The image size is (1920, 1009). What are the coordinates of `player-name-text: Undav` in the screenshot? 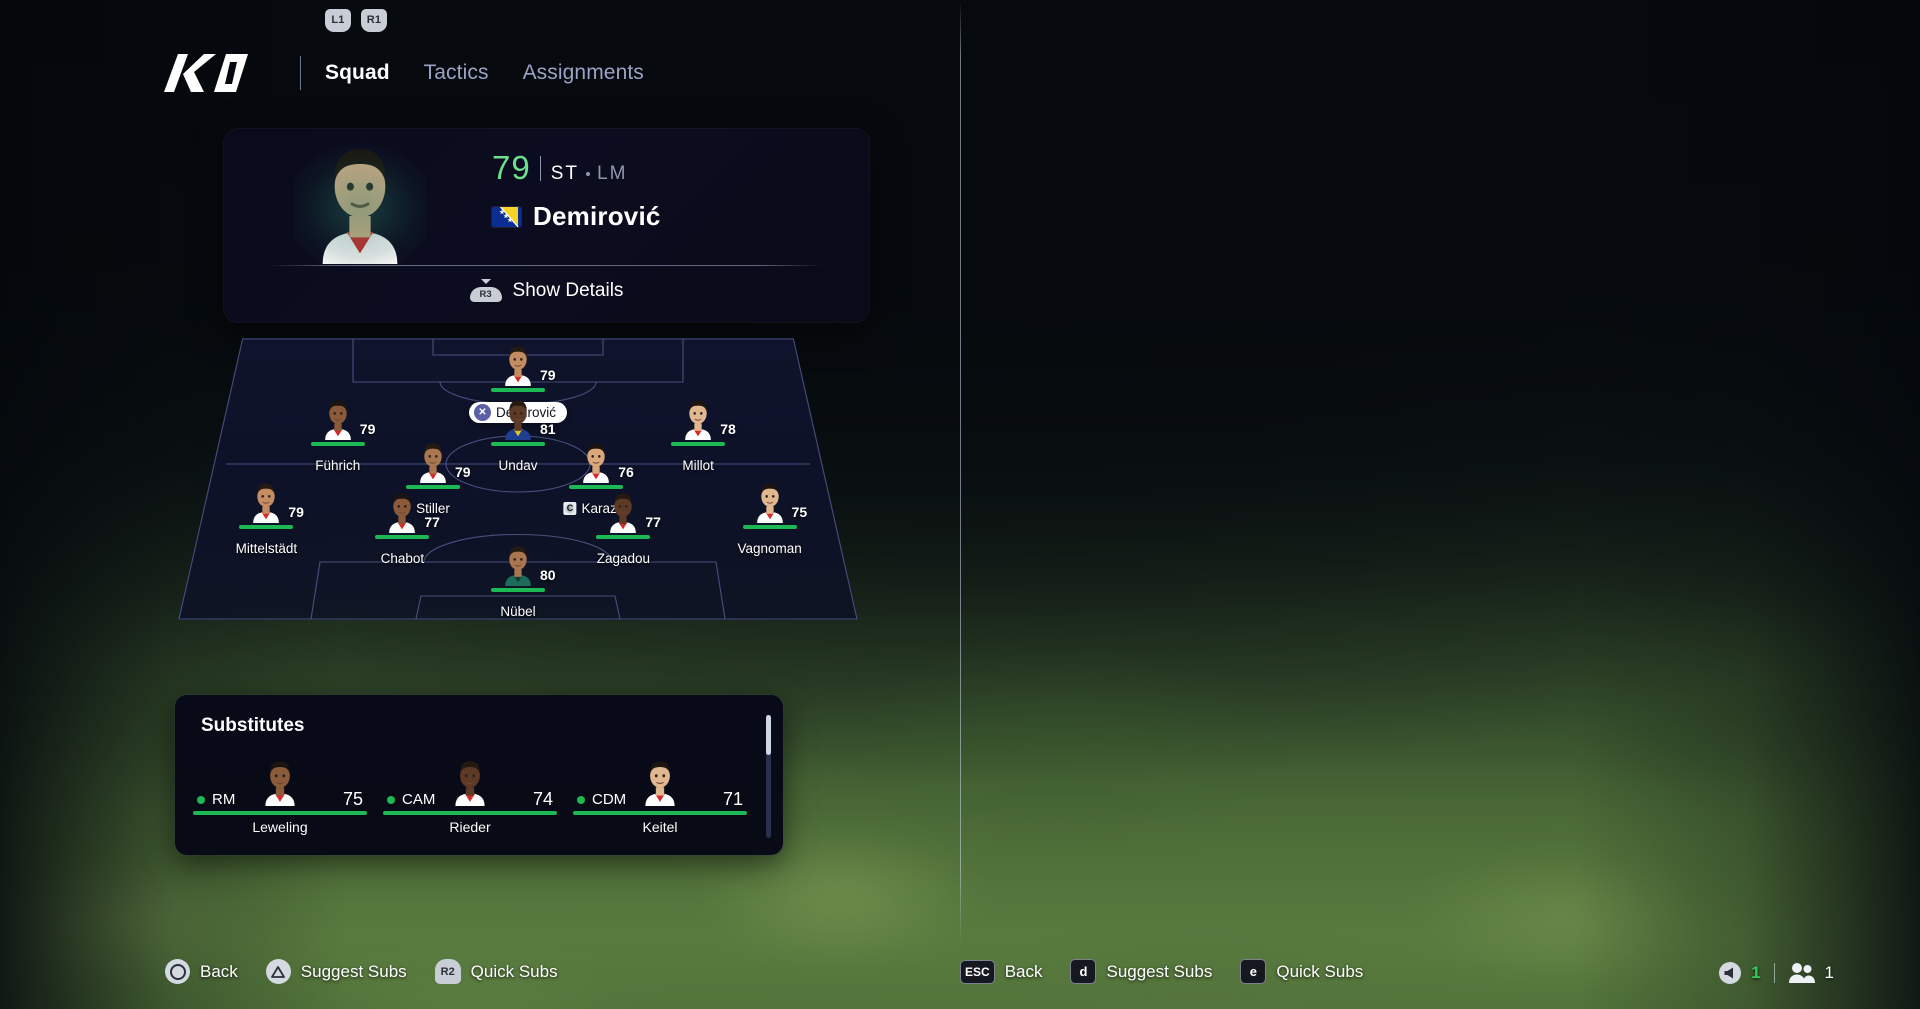 It's located at (518, 465).